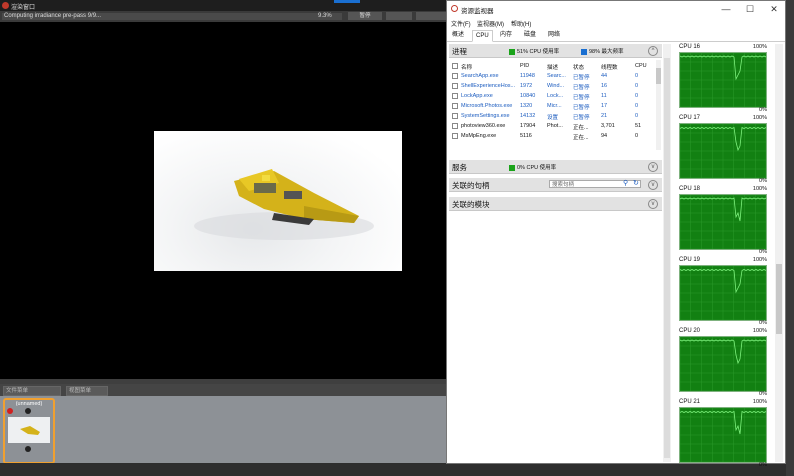 The image size is (794, 476). What do you see at coordinates (552, 67) in the screenshot?
I see `column-description: 描述` at bounding box center [552, 67].